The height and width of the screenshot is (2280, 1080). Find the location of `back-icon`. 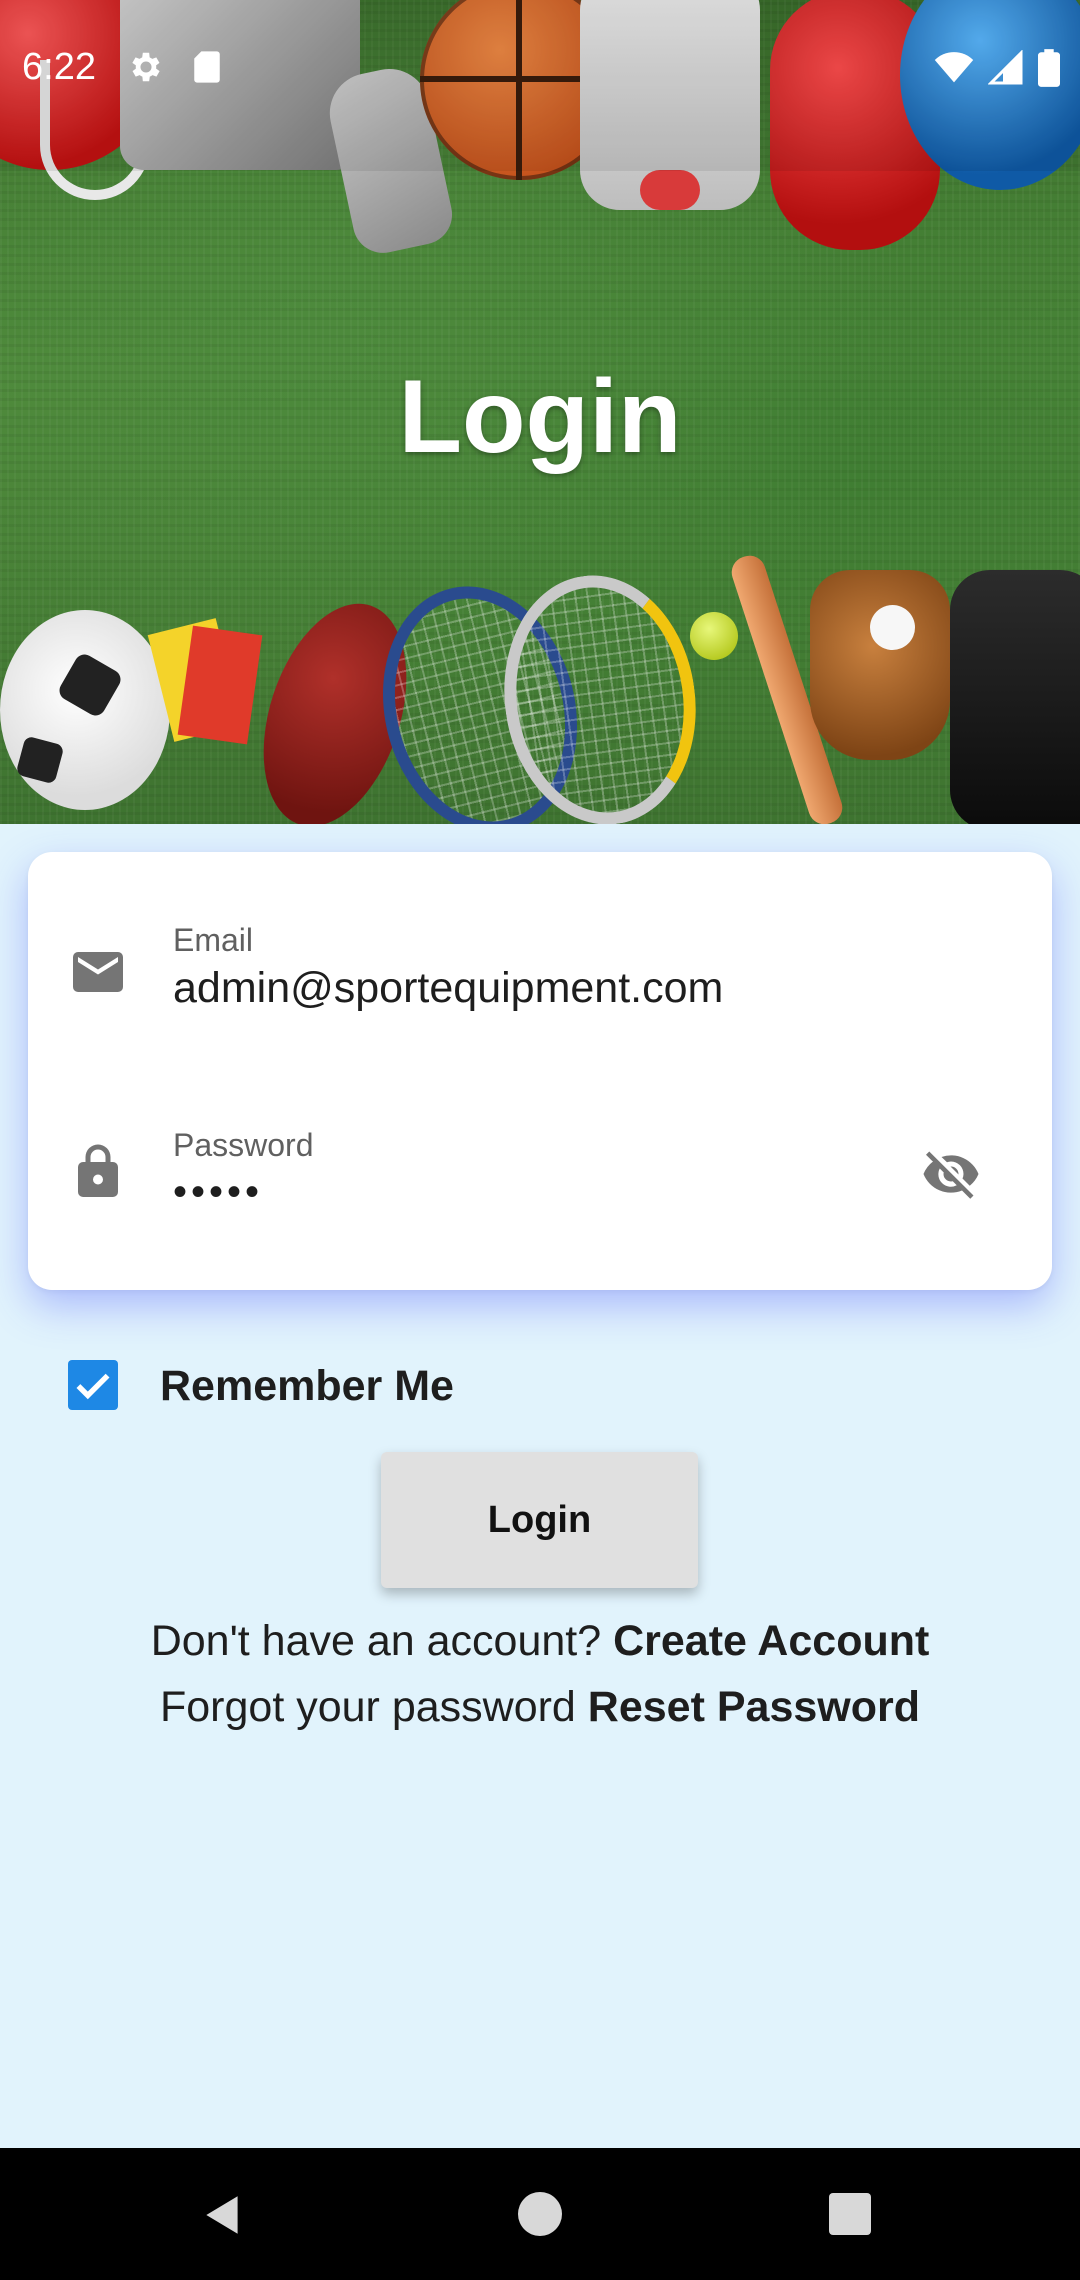

back-icon is located at coordinates (223, 2215).